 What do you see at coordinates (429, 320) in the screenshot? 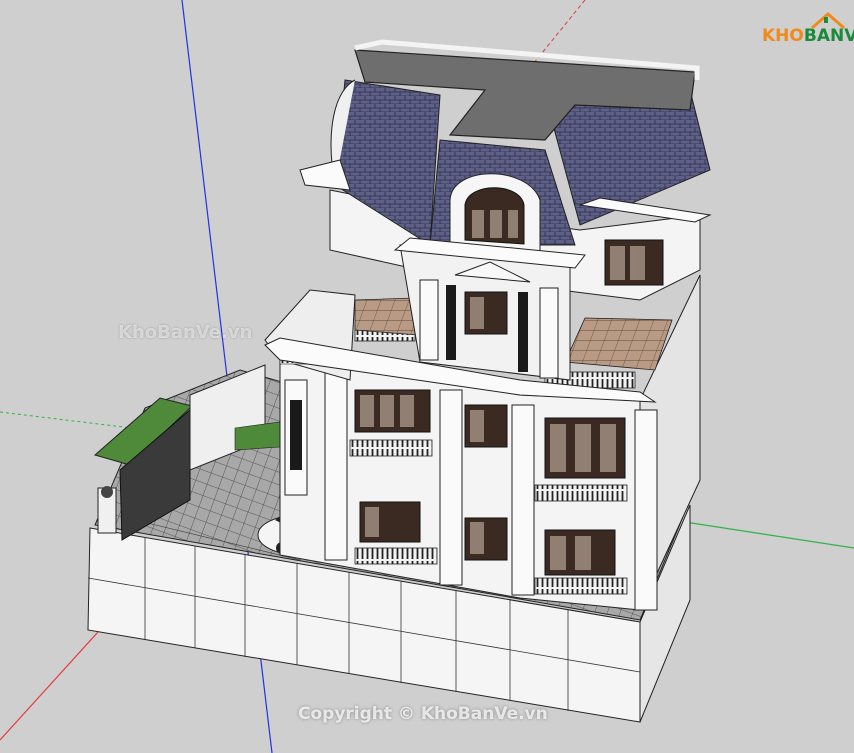
I see `upper-column-left` at bounding box center [429, 320].